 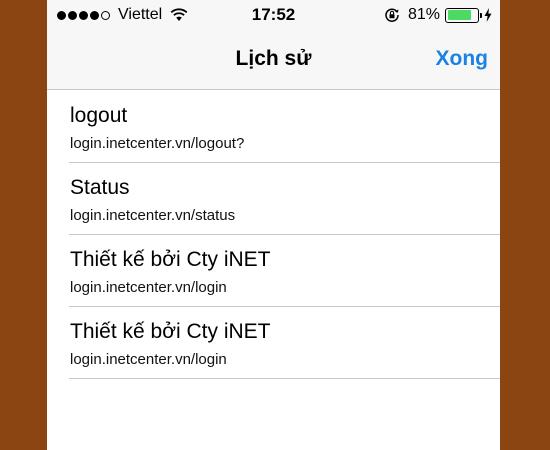 What do you see at coordinates (284, 127) in the screenshot?
I see `history-item: logout login.inetcenter.vn/logout?` at bounding box center [284, 127].